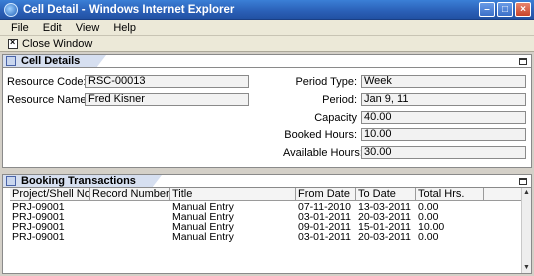  What do you see at coordinates (11, 9) in the screenshot?
I see `ie-icon` at bounding box center [11, 9].